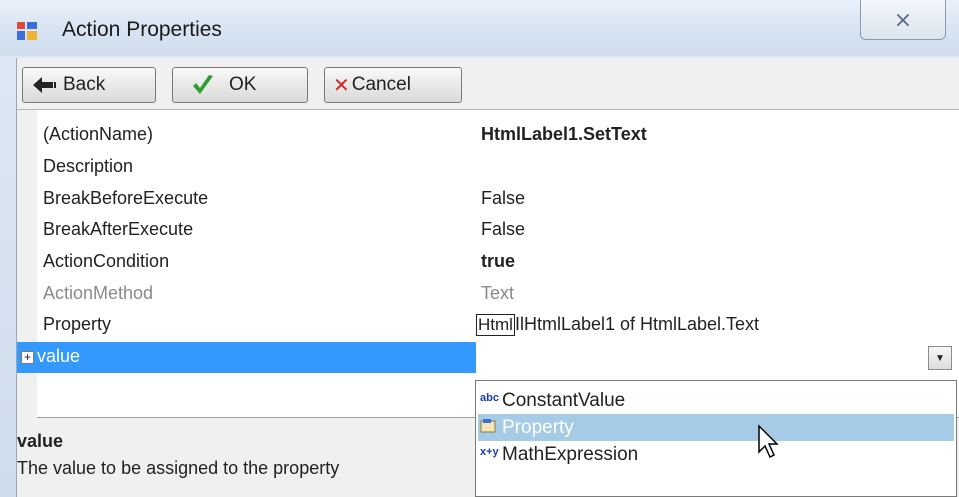  What do you see at coordinates (488, 167) in the screenshot?
I see `grid-row-description: Description` at bounding box center [488, 167].